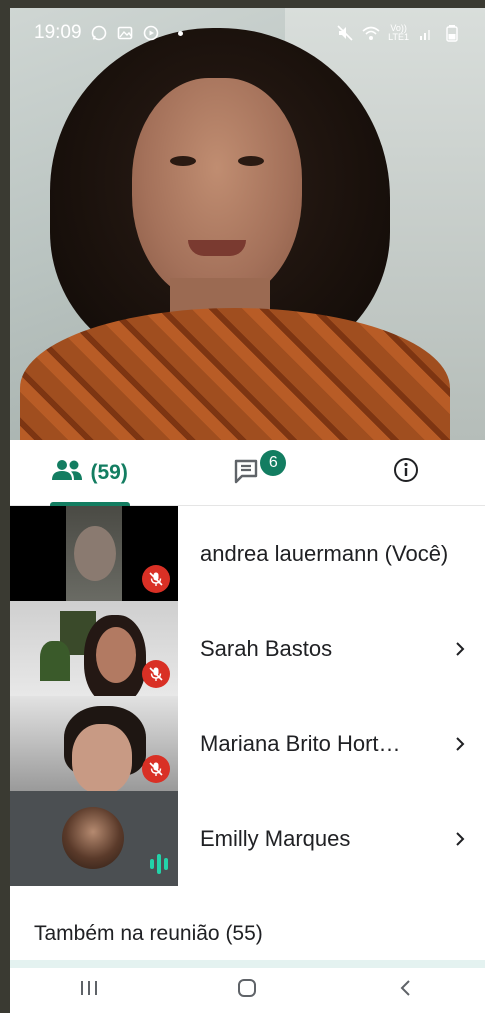 This screenshot has width=485, height=1013. What do you see at coordinates (266, 648) in the screenshot?
I see `participant-name: Sarah Bastos` at bounding box center [266, 648].